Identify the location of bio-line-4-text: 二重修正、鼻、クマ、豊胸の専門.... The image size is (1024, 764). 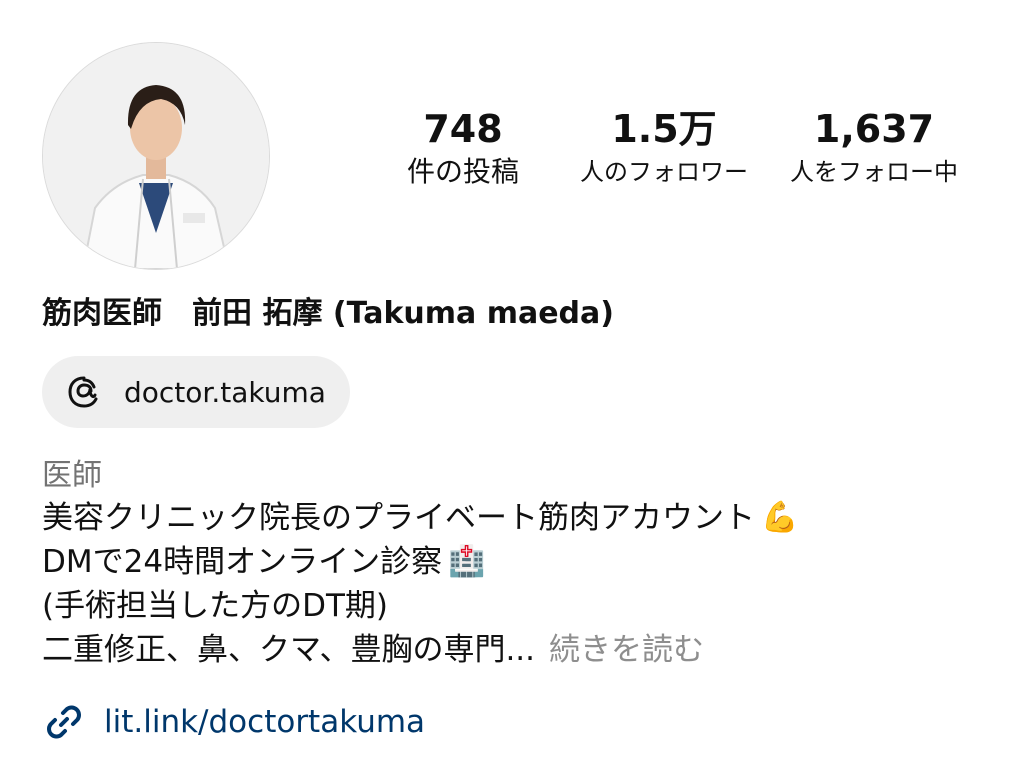
(289, 650).